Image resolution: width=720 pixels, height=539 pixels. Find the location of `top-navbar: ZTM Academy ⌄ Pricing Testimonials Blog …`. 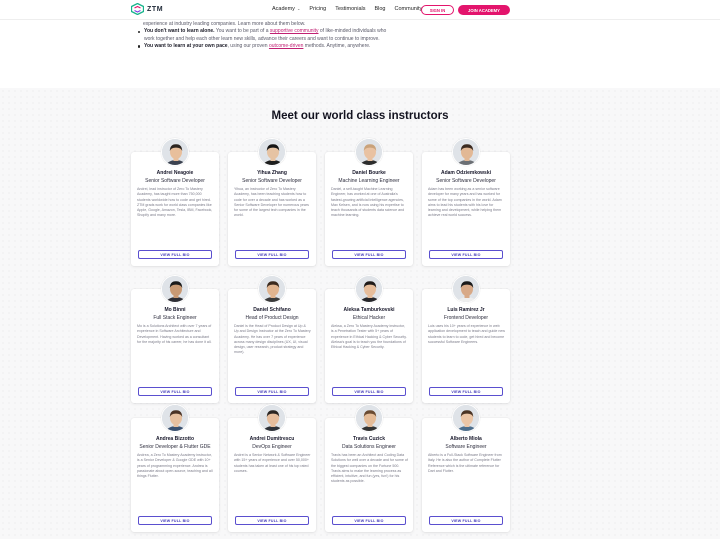

top-navbar: ZTM Academy ⌄ Pricing Testimonials Blog … is located at coordinates (360, 10).